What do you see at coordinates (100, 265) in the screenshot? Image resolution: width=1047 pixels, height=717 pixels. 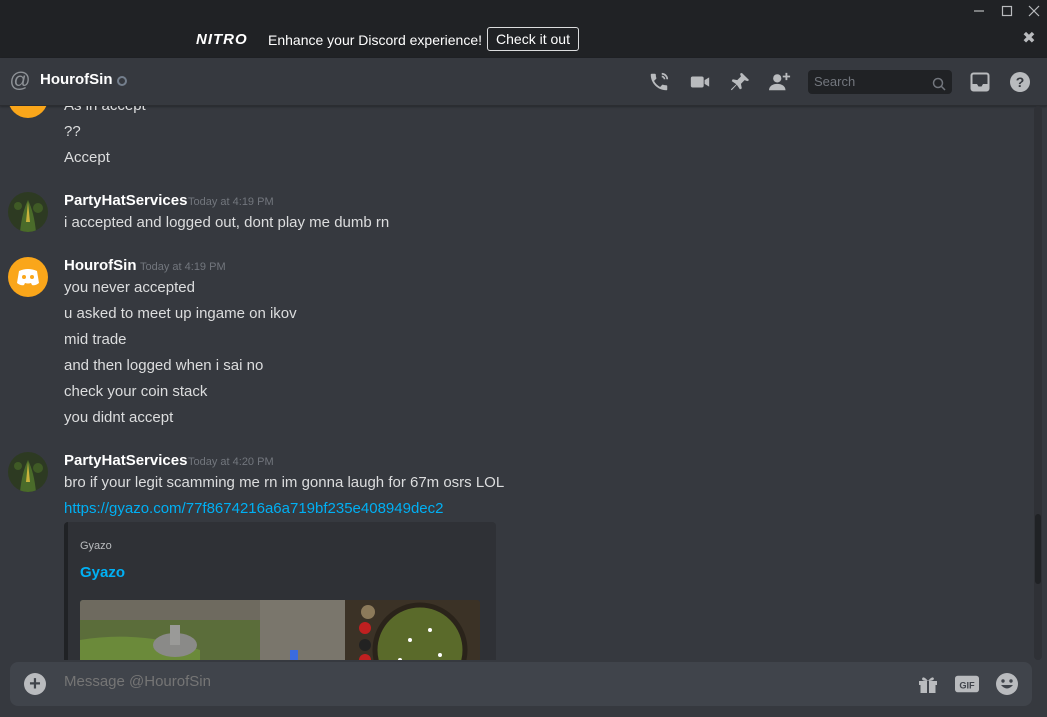 I see `message-author: HourofSin` at bounding box center [100, 265].